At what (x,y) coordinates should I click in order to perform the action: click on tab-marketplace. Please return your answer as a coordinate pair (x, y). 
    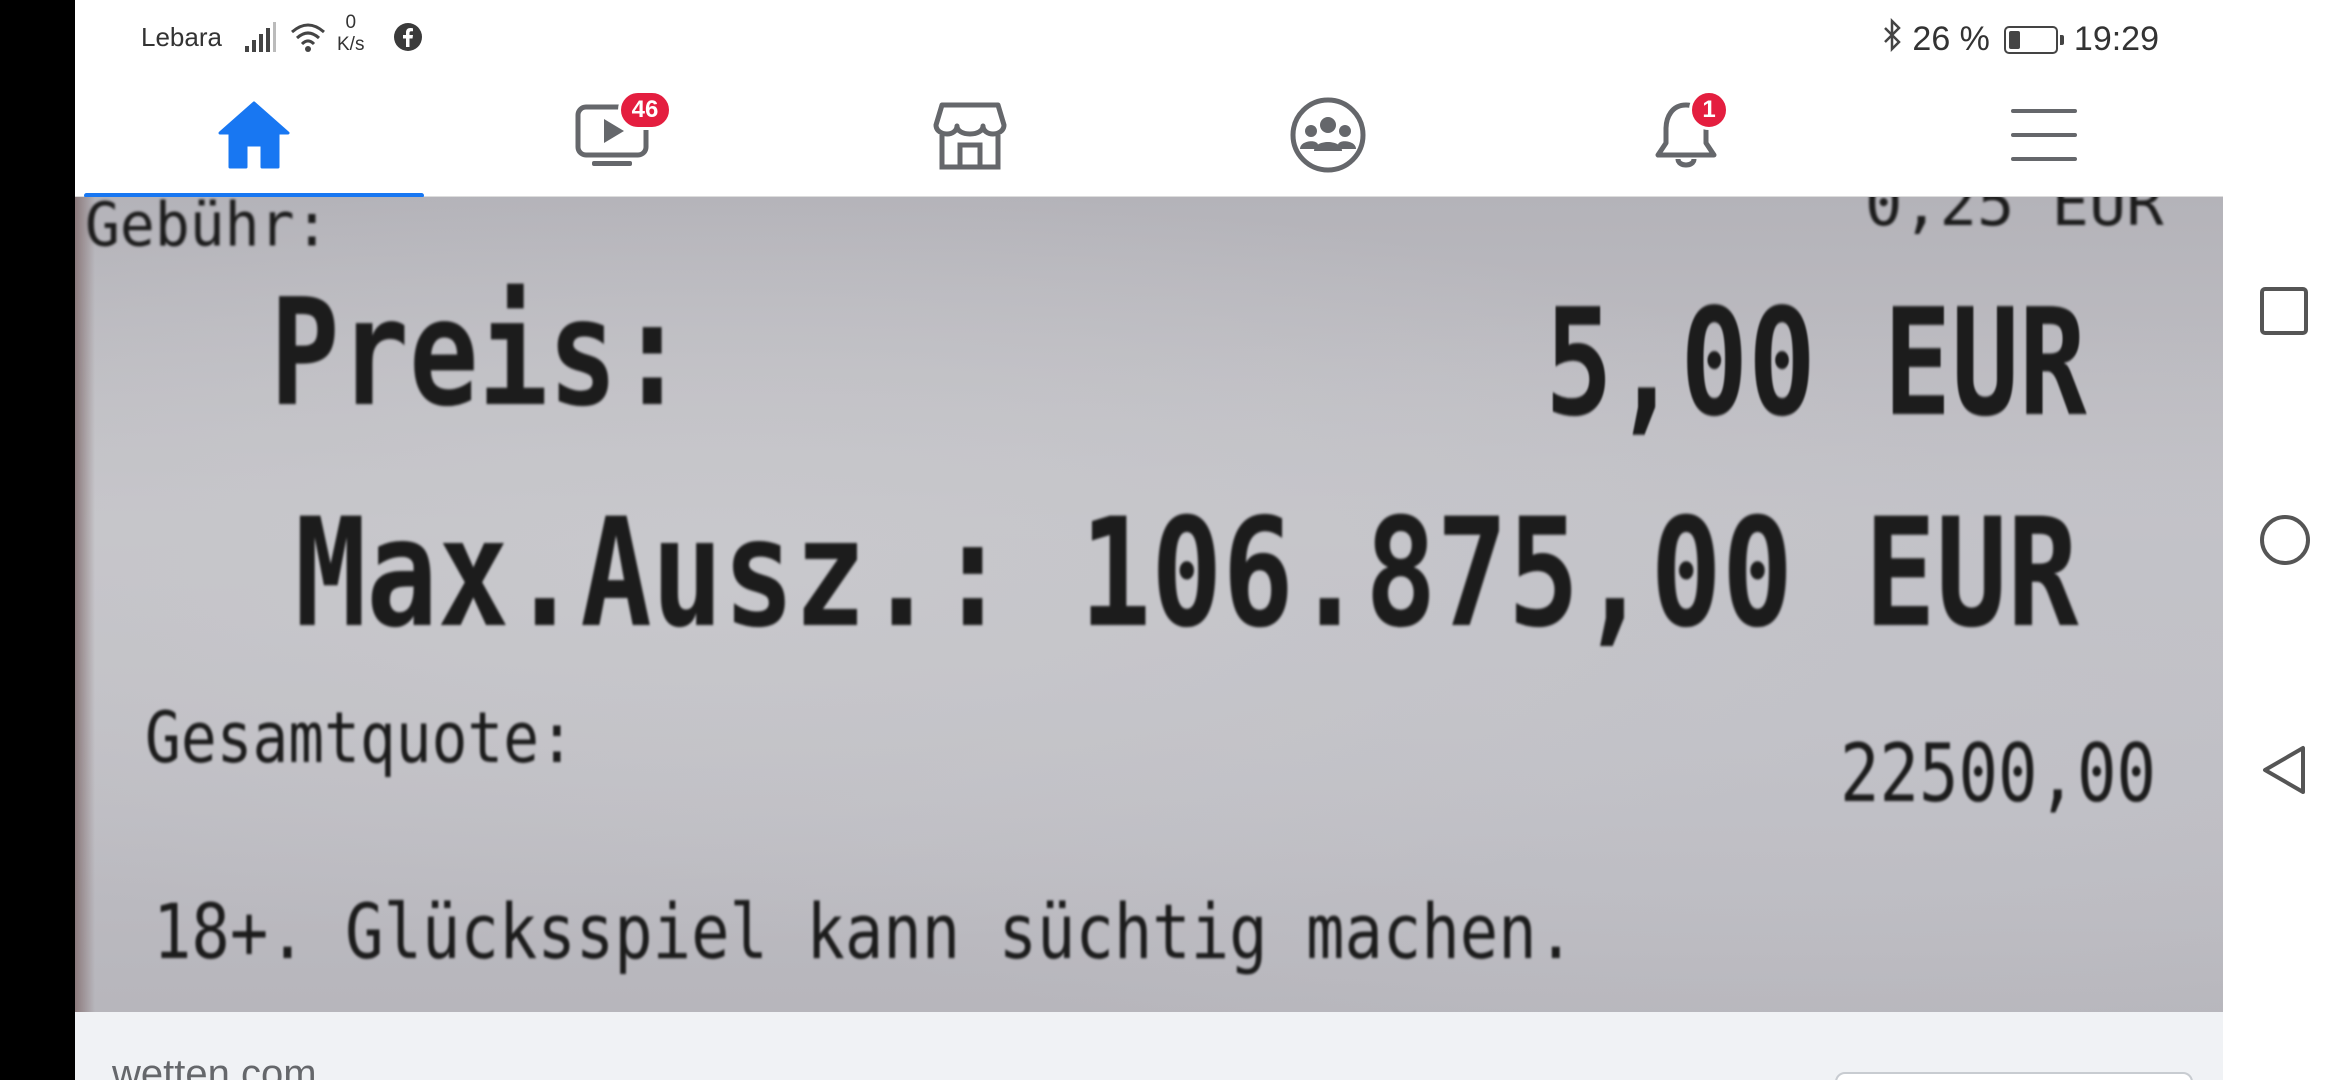
    Looking at the image, I should click on (970, 137).